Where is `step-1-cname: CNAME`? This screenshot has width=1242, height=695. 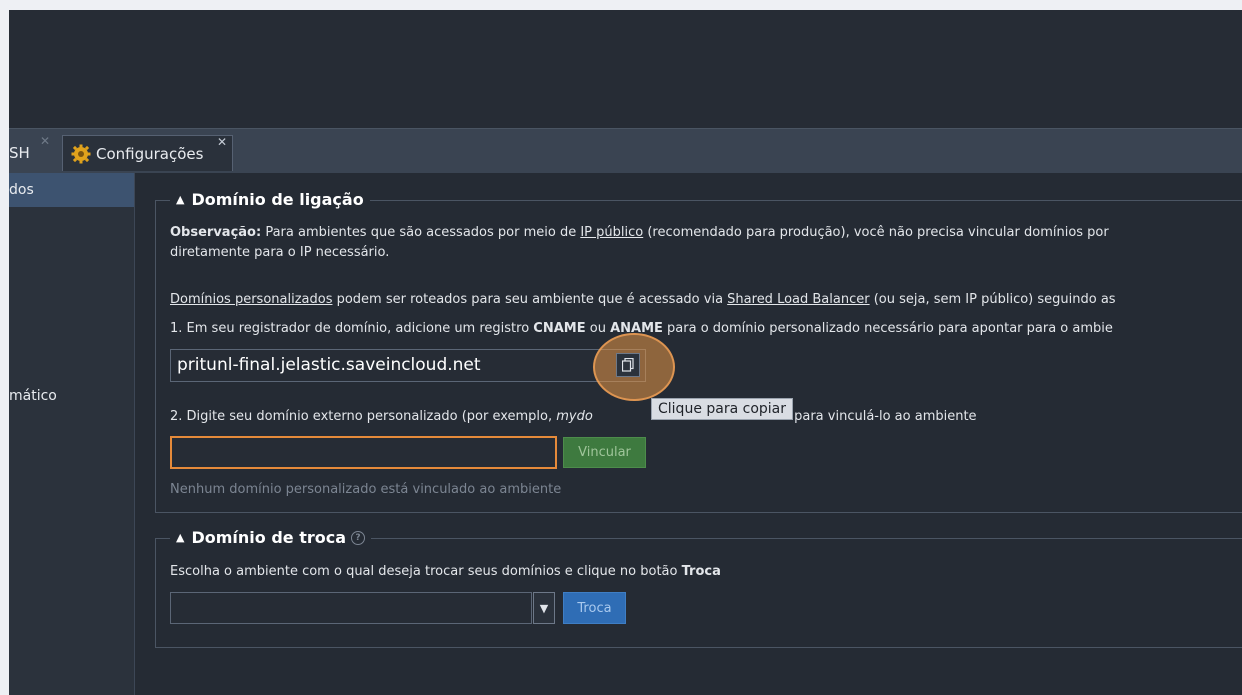
step-1-cname: CNAME is located at coordinates (559, 328).